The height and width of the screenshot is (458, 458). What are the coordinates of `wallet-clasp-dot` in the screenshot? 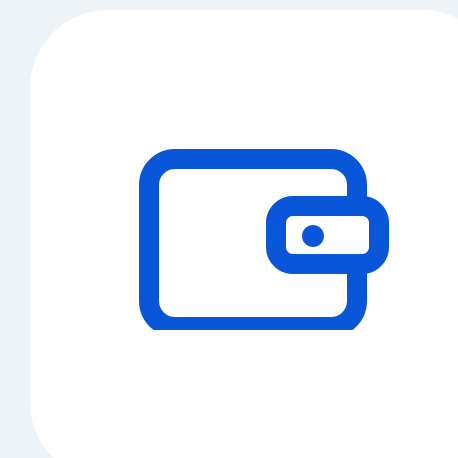 It's located at (313, 236).